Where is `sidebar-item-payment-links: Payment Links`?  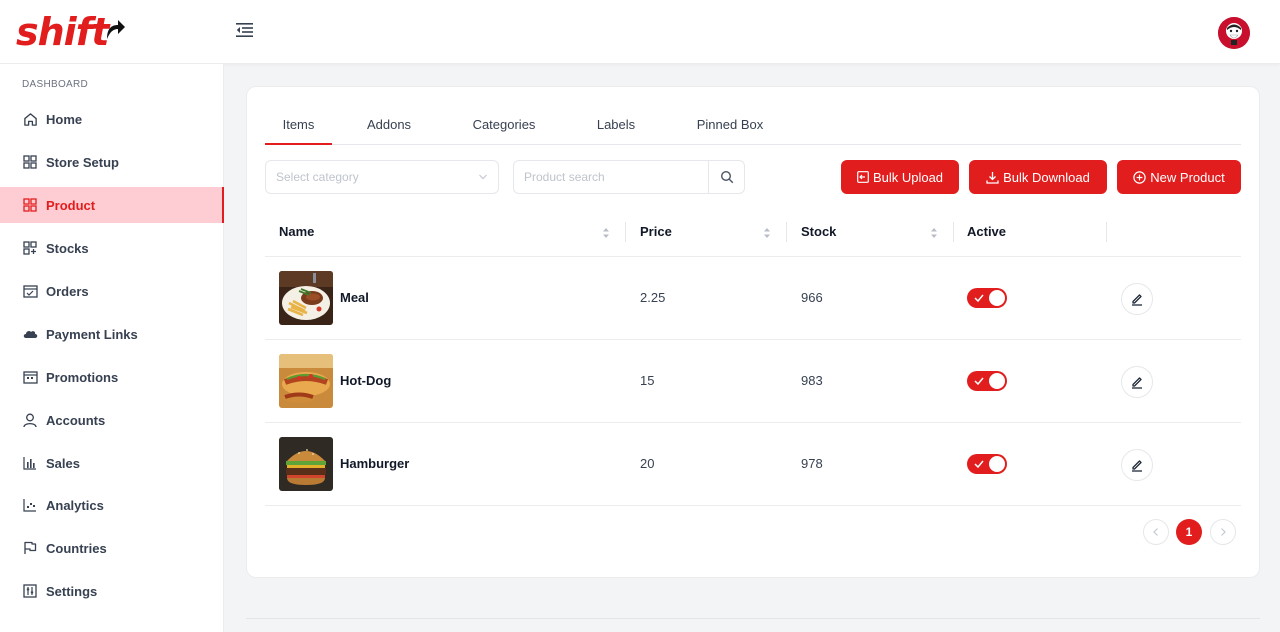 sidebar-item-payment-links: Payment Links is located at coordinates (112, 334).